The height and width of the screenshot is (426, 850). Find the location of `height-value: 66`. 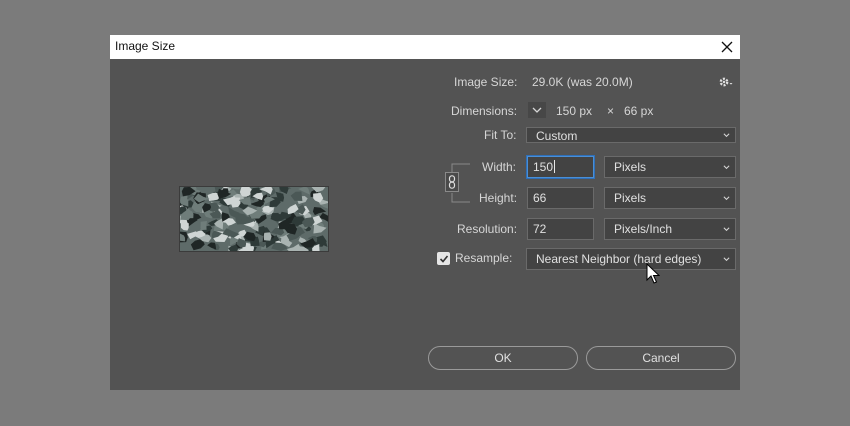

height-value: 66 is located at coordinates (540, 198).